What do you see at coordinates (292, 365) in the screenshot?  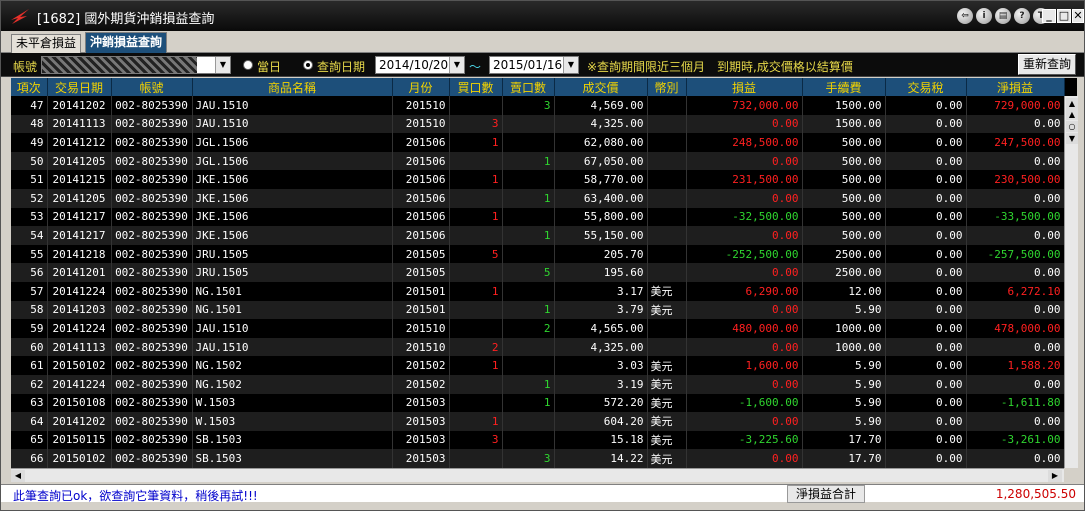 I see `cell-name: NG.1502` at bounding box center [292, 365].